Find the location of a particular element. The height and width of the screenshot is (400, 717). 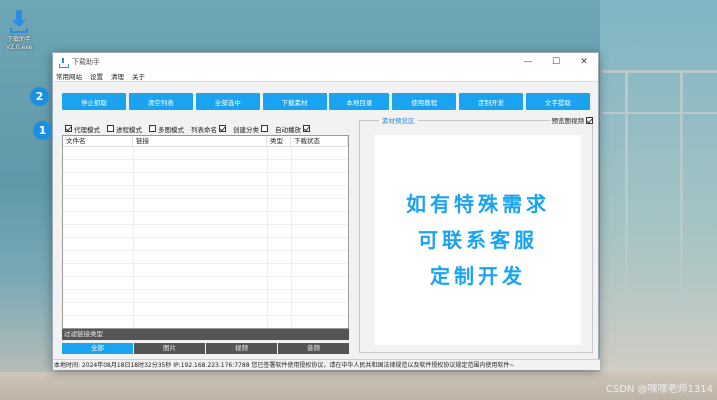

option-process-mode: 进程模式 is located at coordinates (124, 129).